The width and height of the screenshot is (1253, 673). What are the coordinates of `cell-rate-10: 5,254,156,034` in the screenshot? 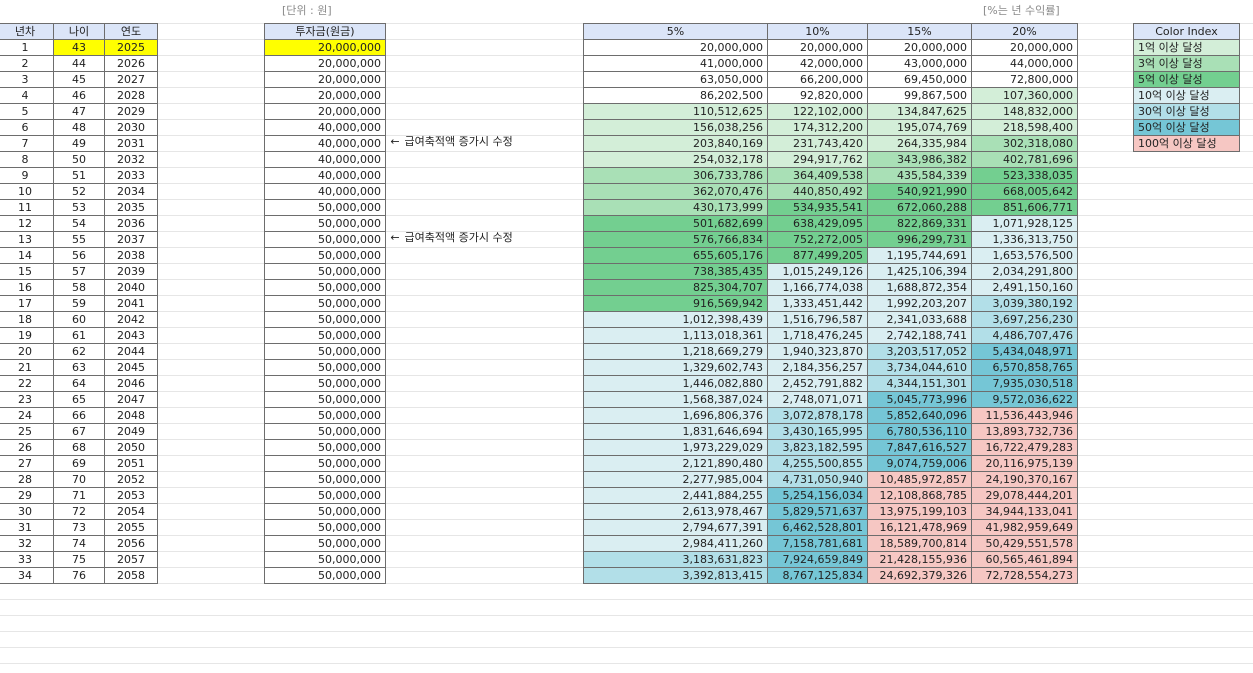 It's located at (817, 495).